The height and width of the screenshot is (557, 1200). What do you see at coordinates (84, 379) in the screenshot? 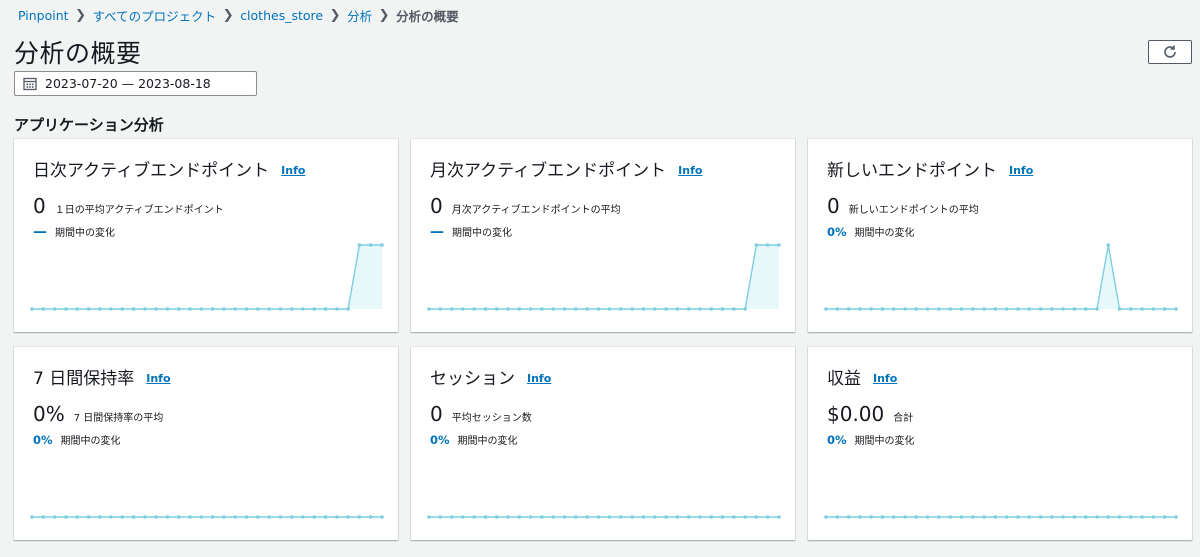
I see `card-title: 7 日間保持率` at bounding box center [84, 379].